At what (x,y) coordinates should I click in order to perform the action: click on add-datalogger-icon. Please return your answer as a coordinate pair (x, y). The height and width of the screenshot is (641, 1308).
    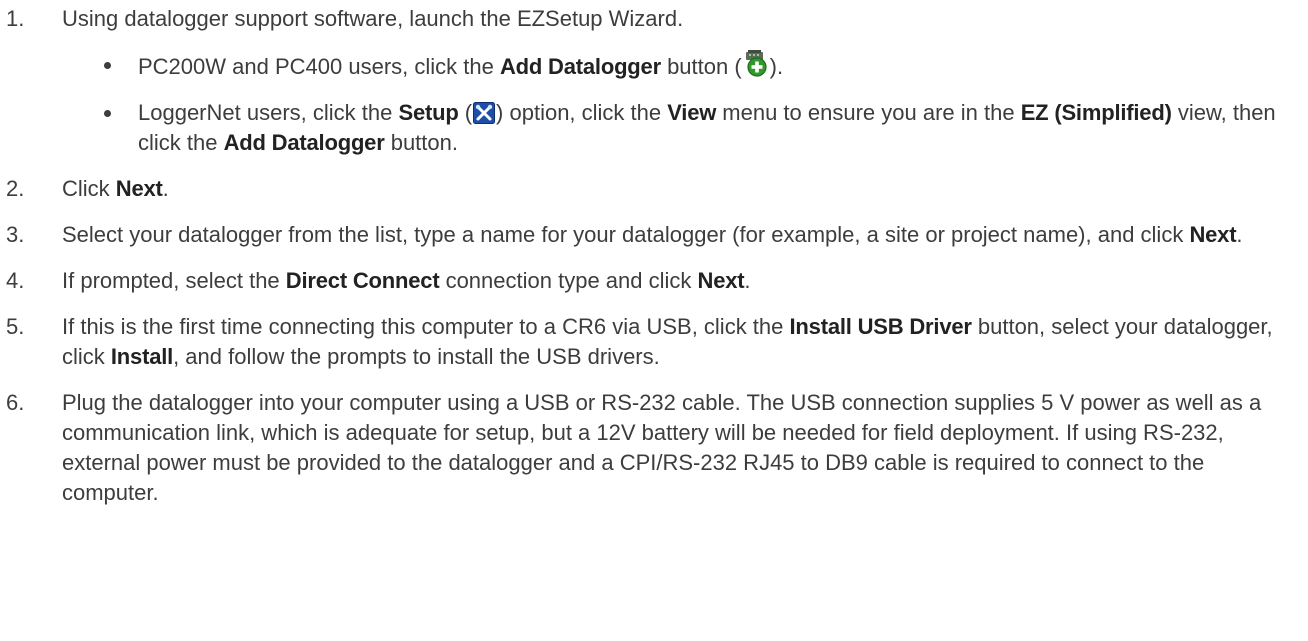
    Looking at the image, I should click on (756, 64).